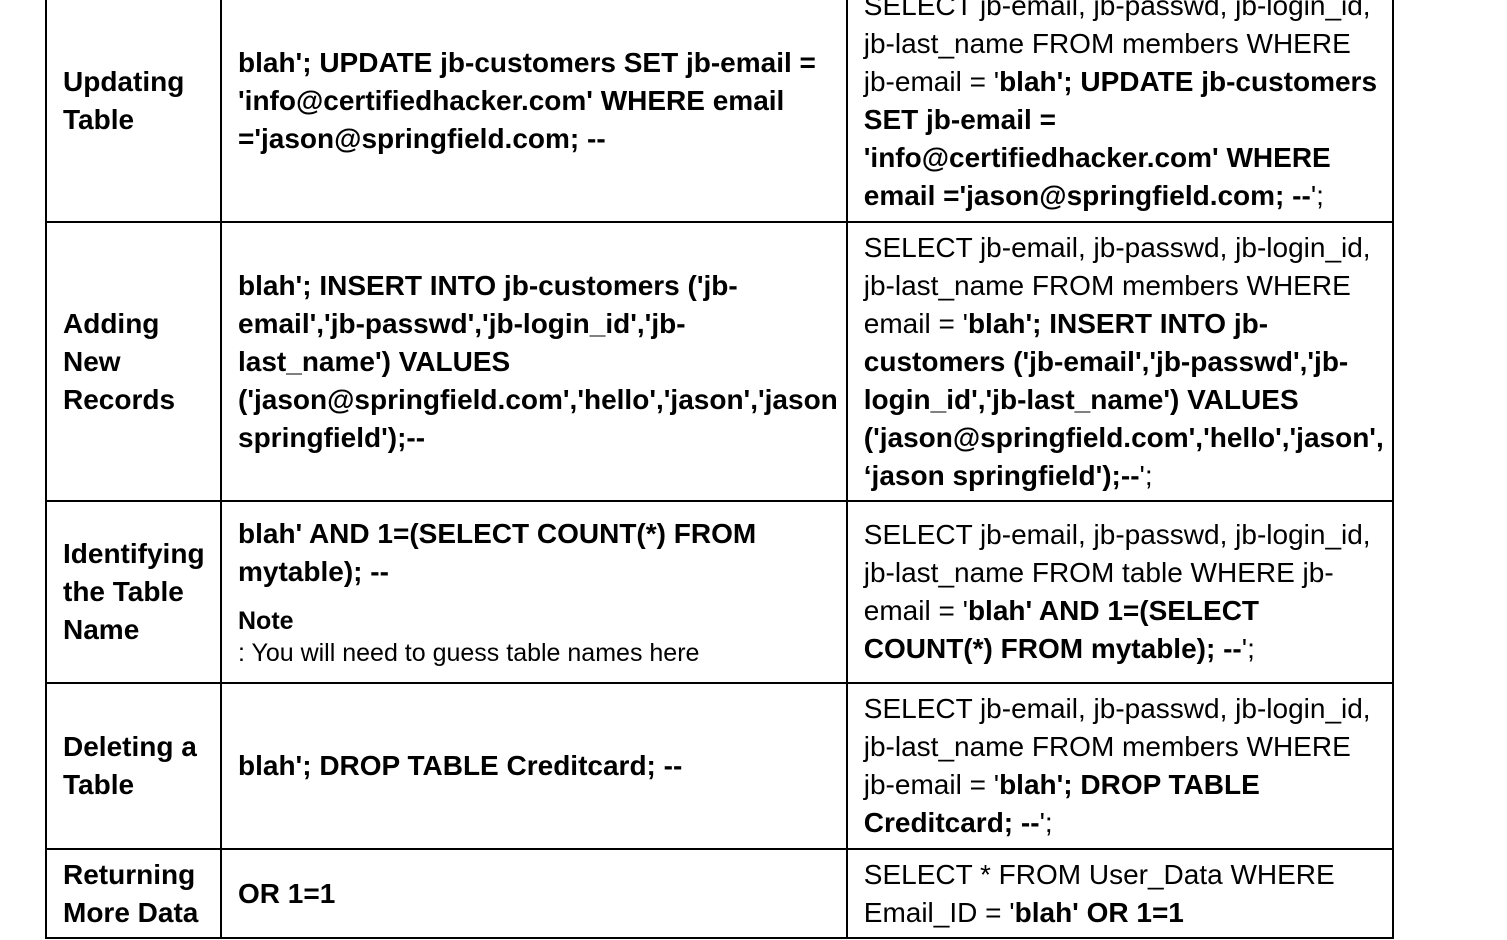  I want to click on attack-string: blah'; DROP TABLE Creditcard; --, so click(534, 766).